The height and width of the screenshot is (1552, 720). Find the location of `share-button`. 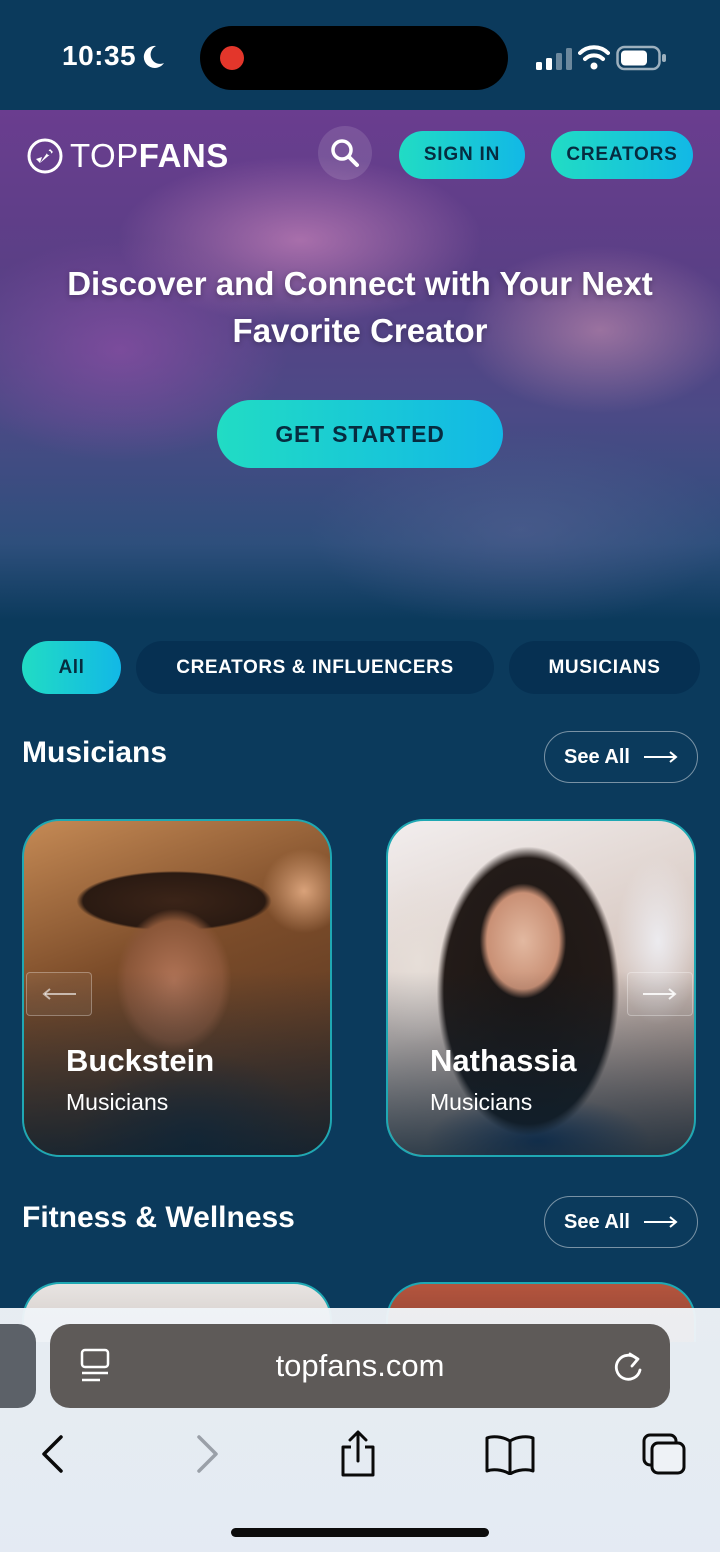

share-button is located at coordinates (358, 1454).